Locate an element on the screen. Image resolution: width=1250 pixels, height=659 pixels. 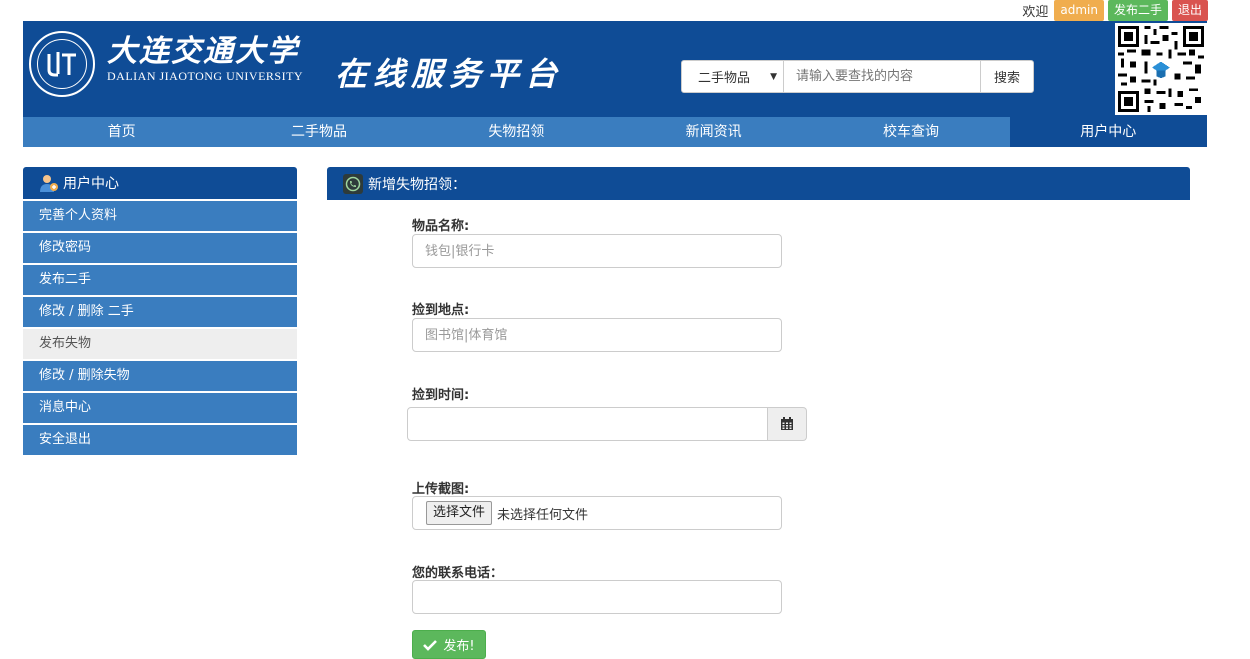
nav-item-news: 新闻资讯 is located at coordinates (713, 132).